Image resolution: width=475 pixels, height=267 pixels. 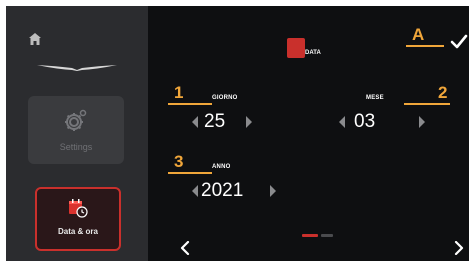 I want to click on year-increase-arrow, so click(x=273, y=191).